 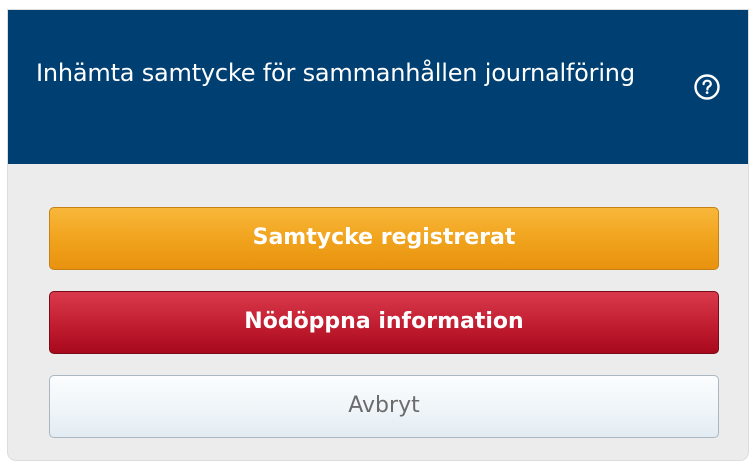 I want to click on cancel-button: Avbryt, so click(x=384, y=406).